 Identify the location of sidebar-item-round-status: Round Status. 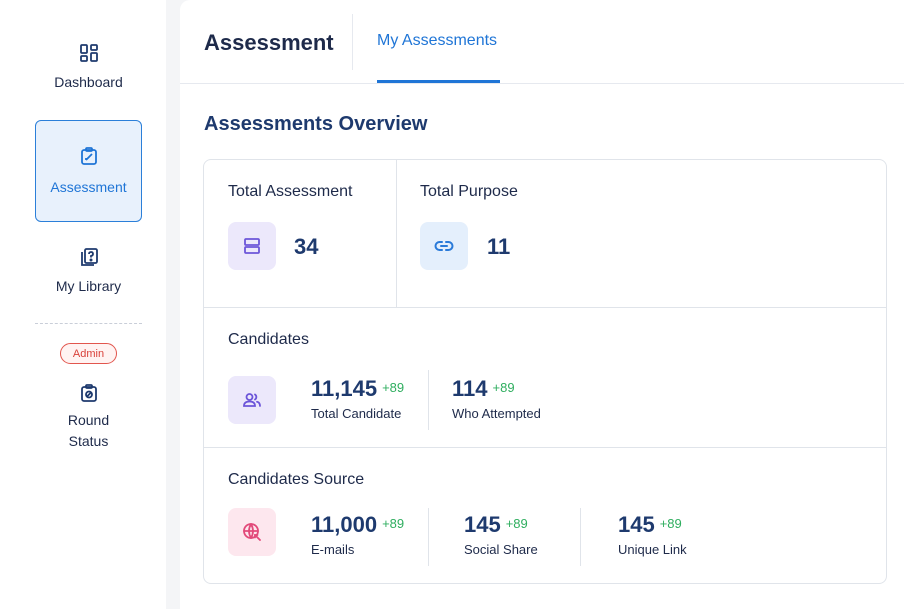
(88, 420).